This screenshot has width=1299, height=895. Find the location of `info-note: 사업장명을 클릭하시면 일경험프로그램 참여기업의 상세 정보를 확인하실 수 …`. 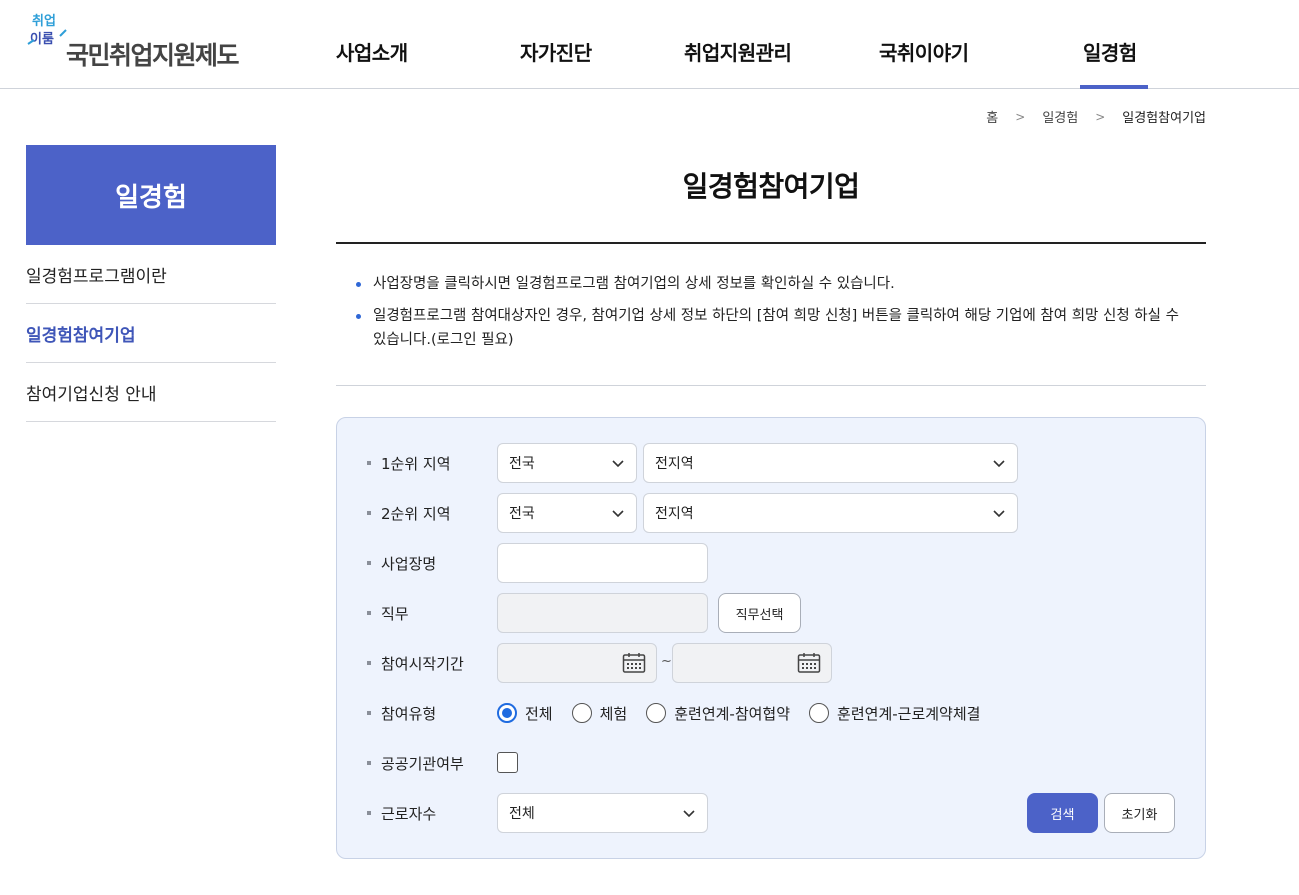

info-note: 사업장명을 클릭하시면 일경험프로그램 참여기업의 상세 정보를 확인하실 수 … is located at coordinates (771, 284).